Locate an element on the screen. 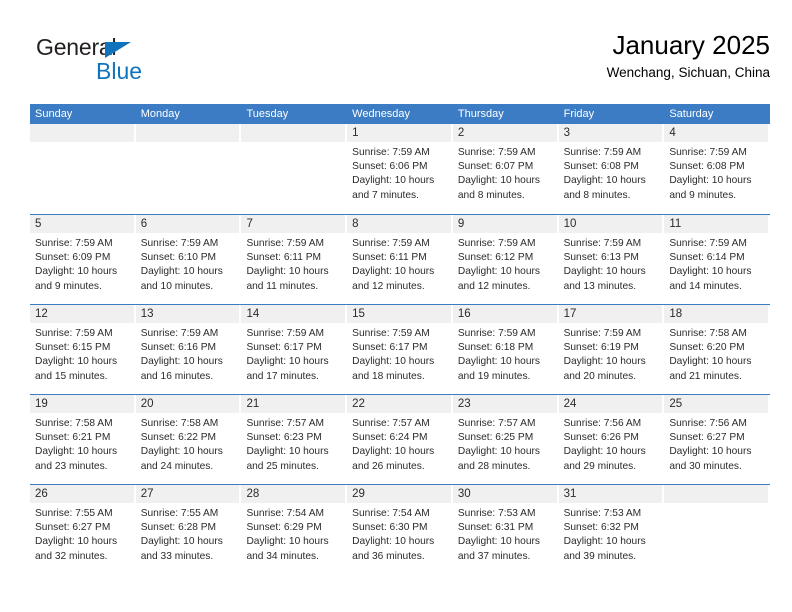 The height and width of the screenshot is (612, 792). day-number-bar: 27 is located at coordinates (188, 494).